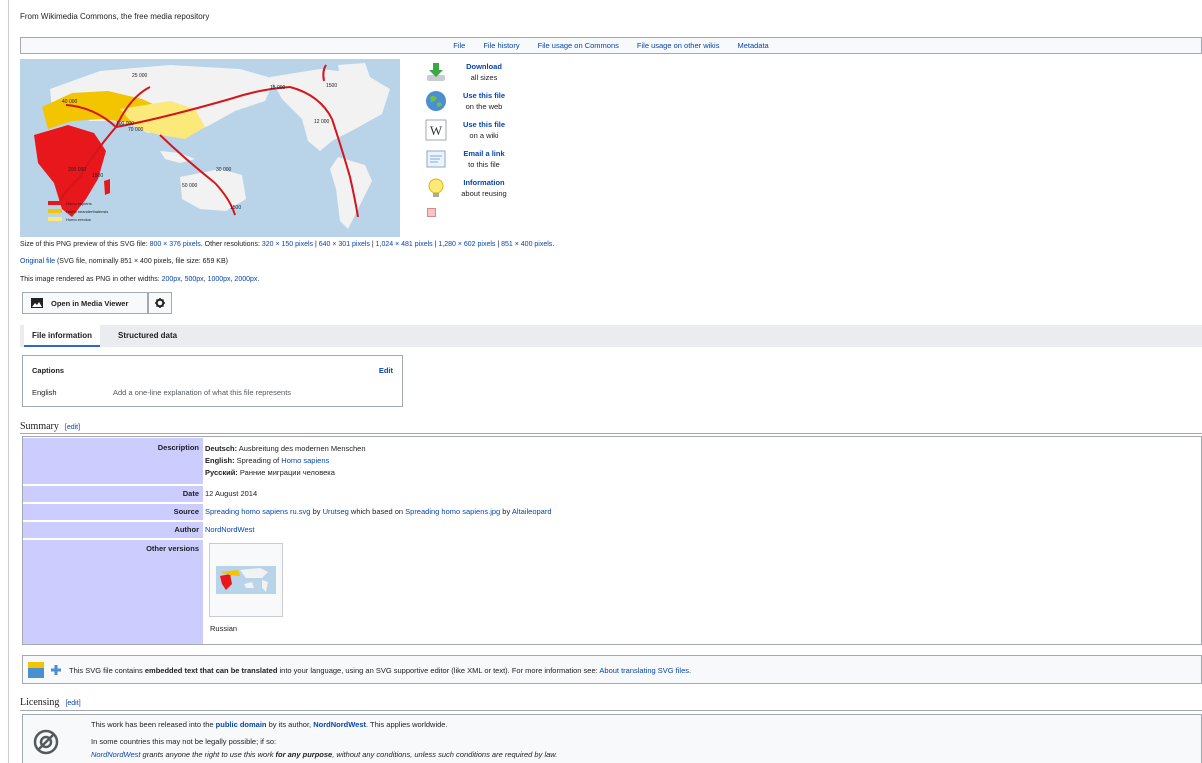  What do you see at coordinates (436, 130) in the screenshot?
I see `svg-text: W` at bounding box center [436, 130].